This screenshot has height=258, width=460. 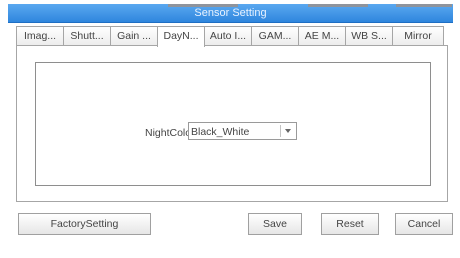 What do you see at coordinates (424, 224) in the screenshot?
I see `cancel-button: Cancel` at bounding box center [424, 224].